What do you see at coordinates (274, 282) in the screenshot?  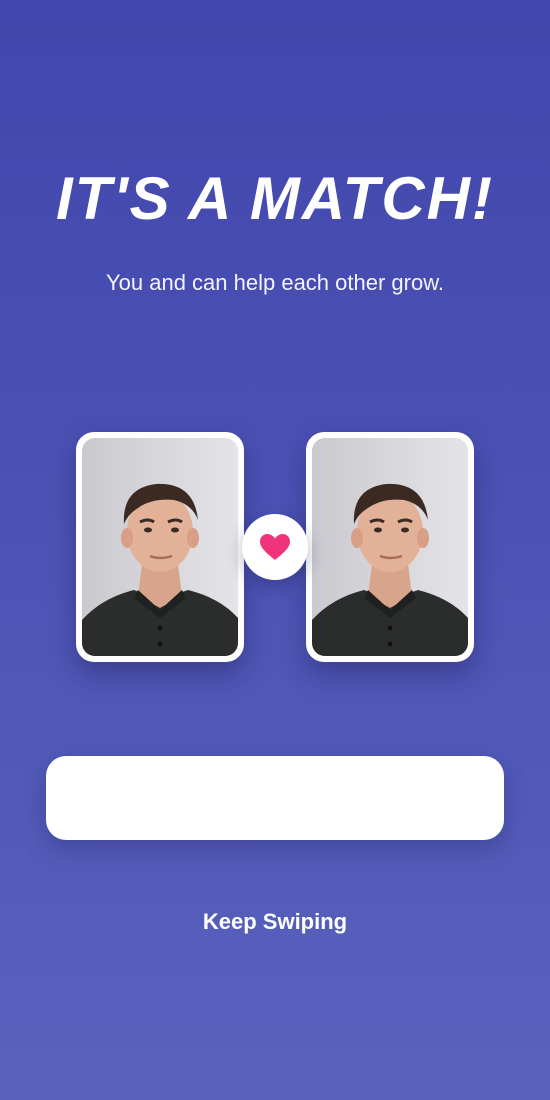 I see `match-subtitle: You and can help each other grow.` at bounding box center [274, 282].